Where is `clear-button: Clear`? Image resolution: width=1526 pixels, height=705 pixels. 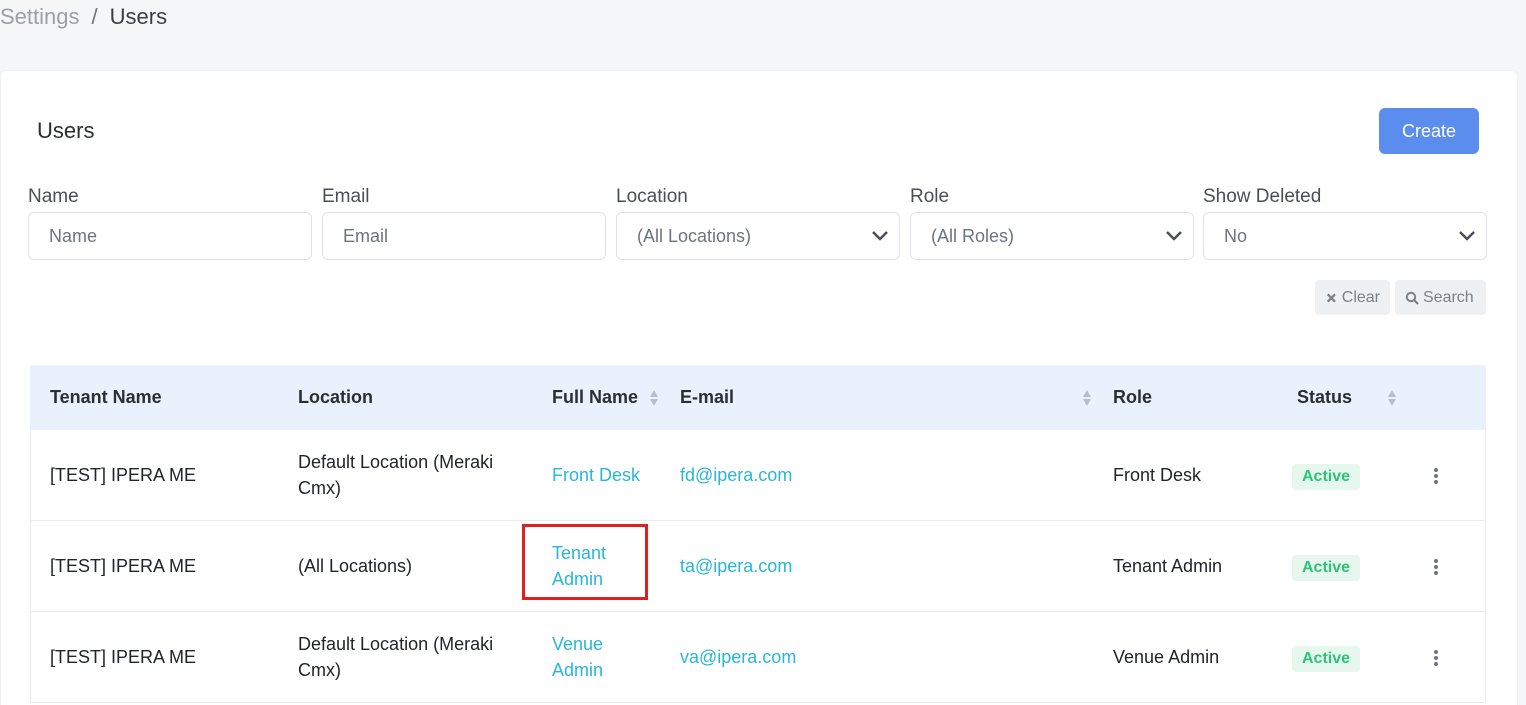 clear-button: Clear is located at coordinates (1352, 297).